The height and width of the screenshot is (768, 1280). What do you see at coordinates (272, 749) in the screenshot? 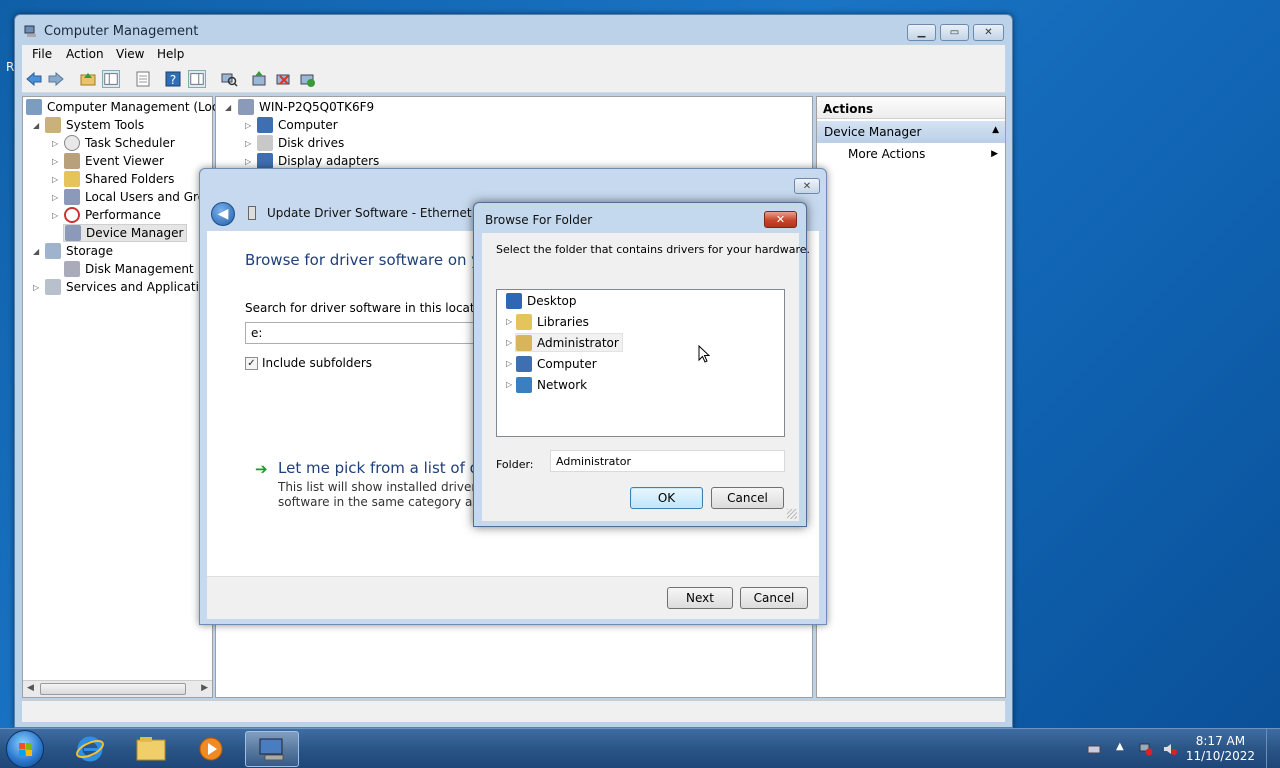
I see `computer-management-taskbar-button` at bounding box center [272, 749].